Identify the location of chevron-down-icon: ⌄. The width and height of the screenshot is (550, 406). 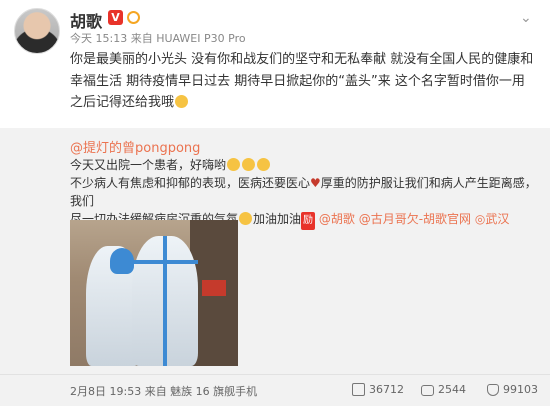
(526, 18).